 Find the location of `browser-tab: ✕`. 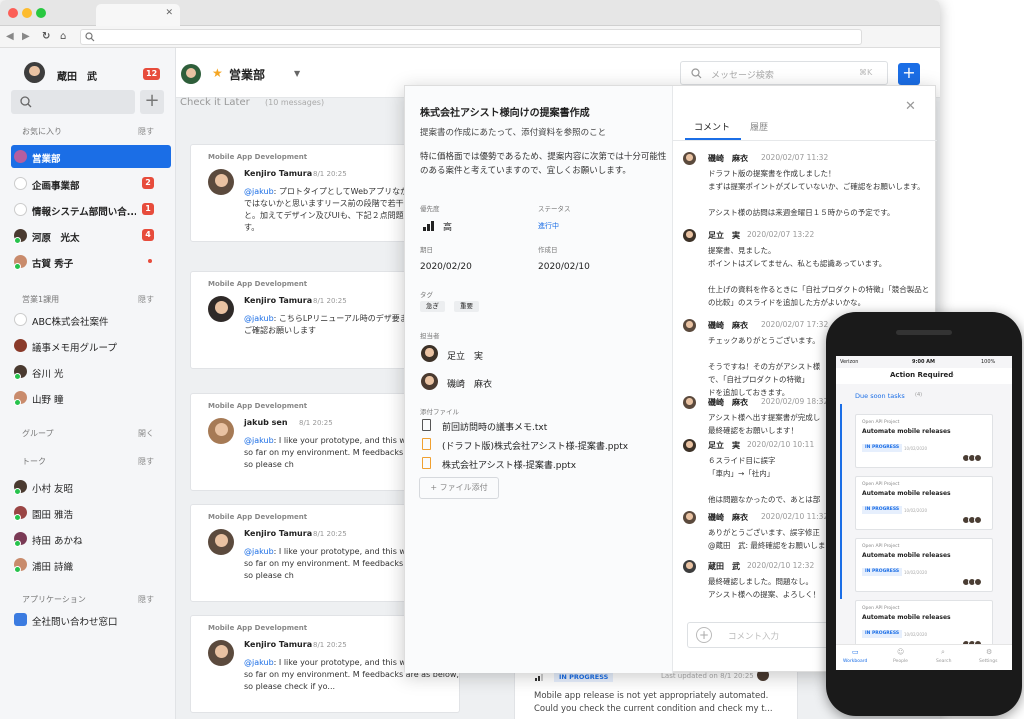

browser-tab: ✕ is located at coordinates (138, 15).